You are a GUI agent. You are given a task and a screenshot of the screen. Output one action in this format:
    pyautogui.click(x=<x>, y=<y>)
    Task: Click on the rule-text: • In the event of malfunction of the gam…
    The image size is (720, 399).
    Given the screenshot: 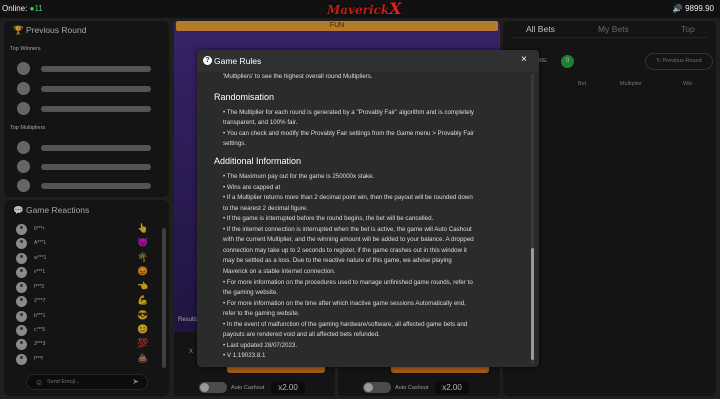 What is the action you would take?
    pyautogui.click(x=345, y=324)
    